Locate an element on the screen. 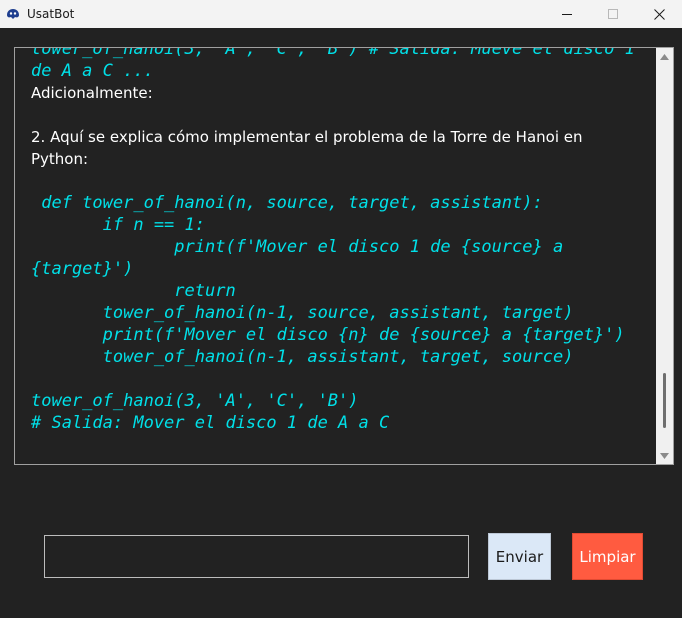 The image size is (682, 618). chat-code-line: return is located at coordinates (133, 291).